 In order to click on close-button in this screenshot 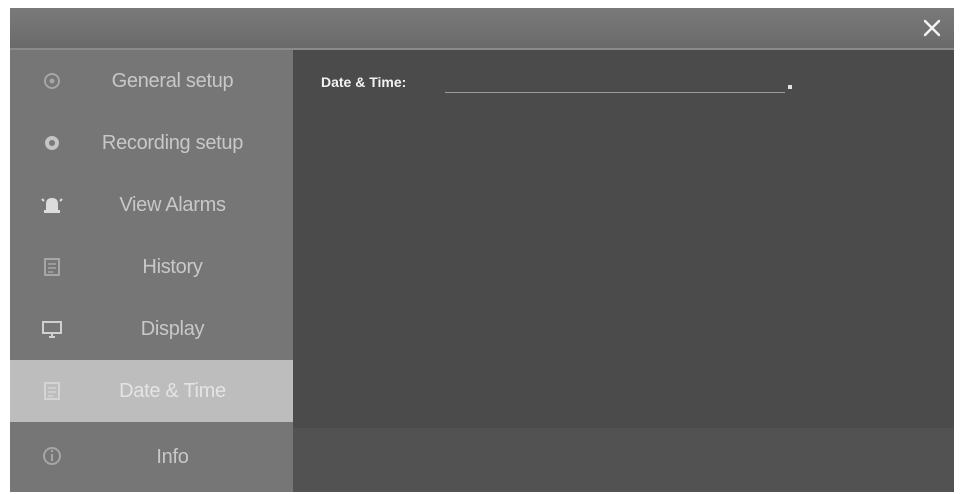, I will do `click(932, 28)`.